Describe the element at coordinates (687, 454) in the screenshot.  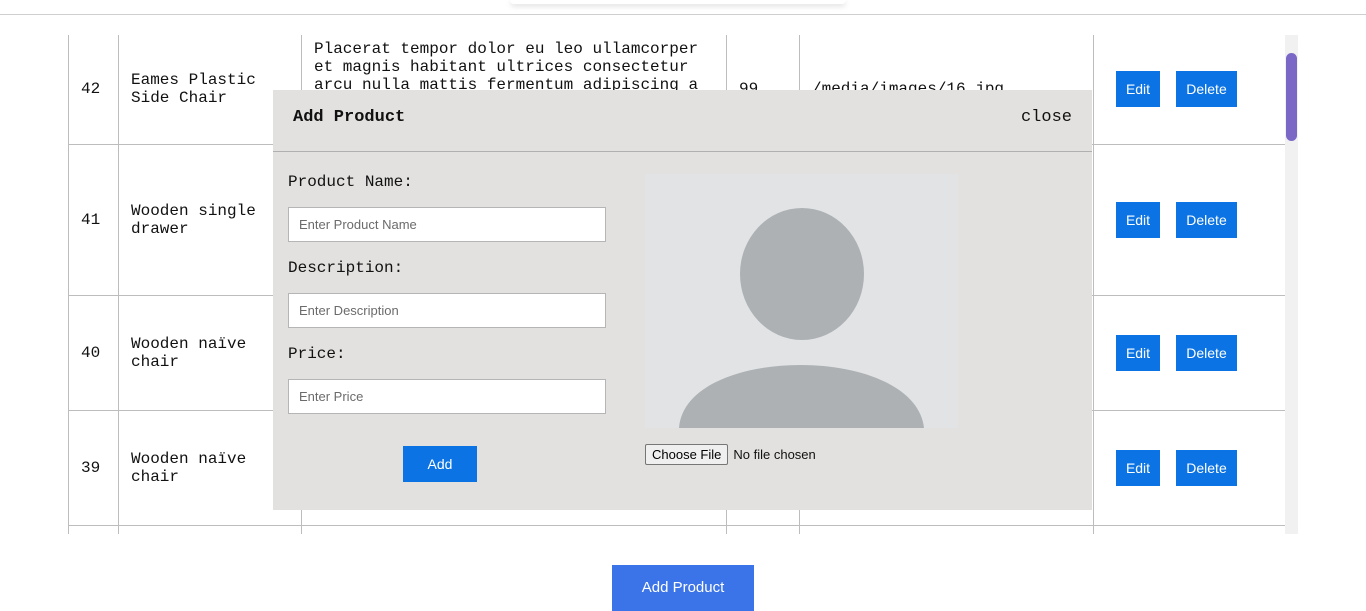
I see `choose-file-button: Choose File` at that location.